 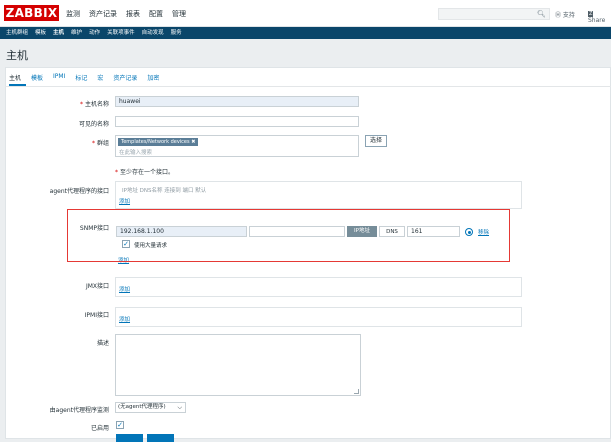 I want to click on submenu-discovery: 自动发现, so click(x=153, y=33).